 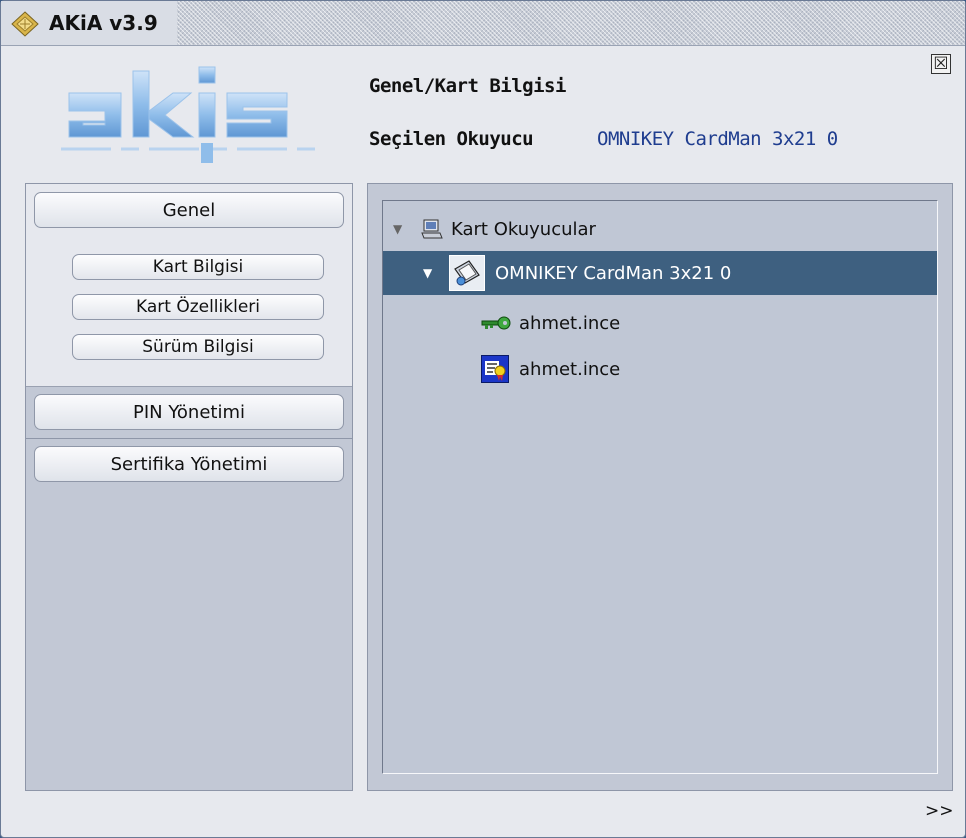 What do you see at coordinates (189, 464) in the screenshot?
I see `sertifika-yonetimi-button: Sertifika Yönetimi` at bounding box center [189, 464].